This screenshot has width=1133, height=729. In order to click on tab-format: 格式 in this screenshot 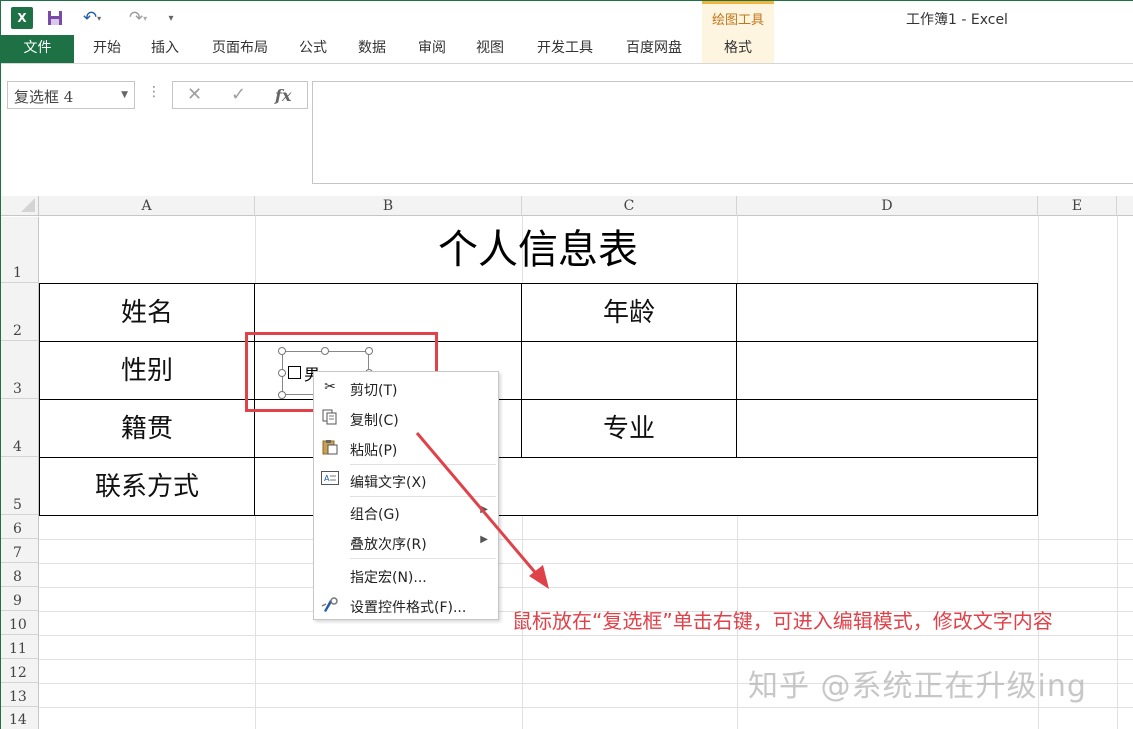, I will do `click(738, 49)`.